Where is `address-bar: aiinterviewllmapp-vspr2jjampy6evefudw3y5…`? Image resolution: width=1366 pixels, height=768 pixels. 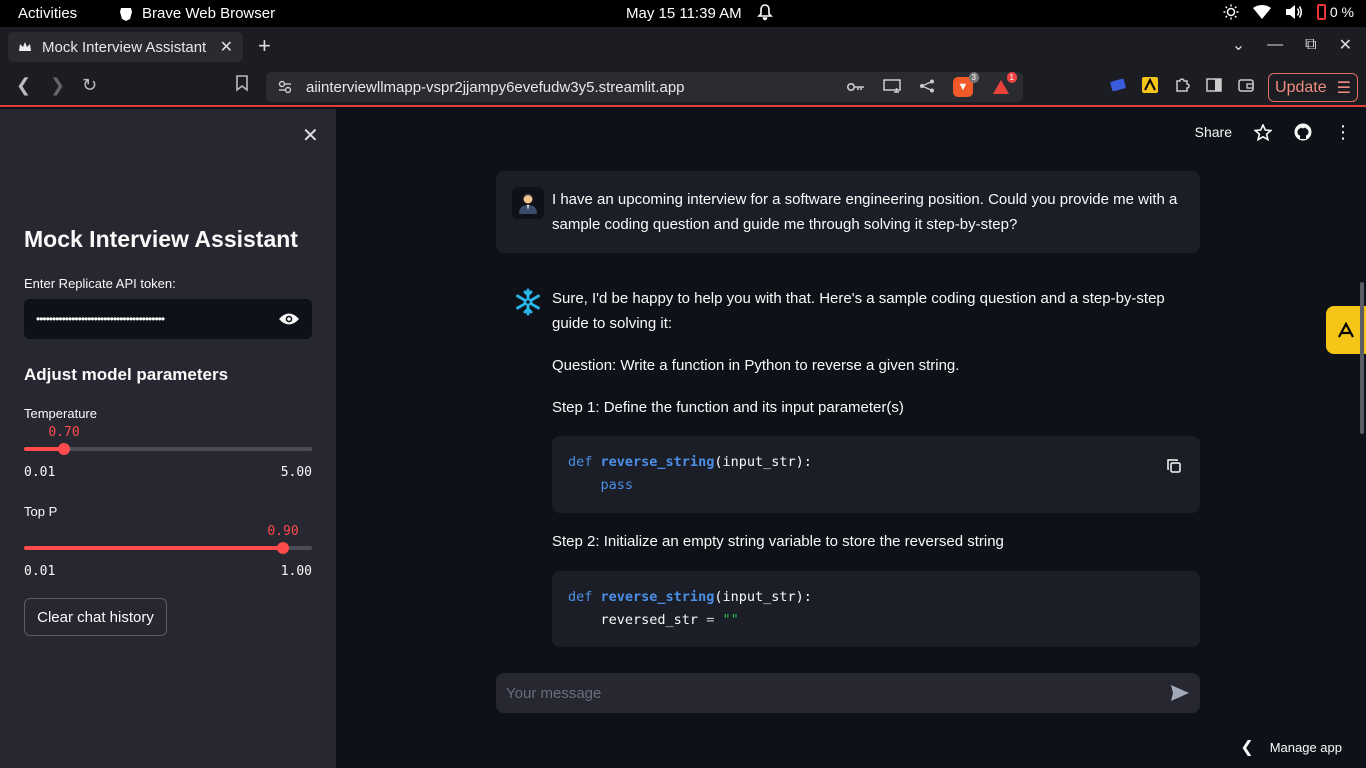 address-bar: aiinterviewllmapp-vspr2jjampy6evefudw3y5… is located at coordinates (644, 87).